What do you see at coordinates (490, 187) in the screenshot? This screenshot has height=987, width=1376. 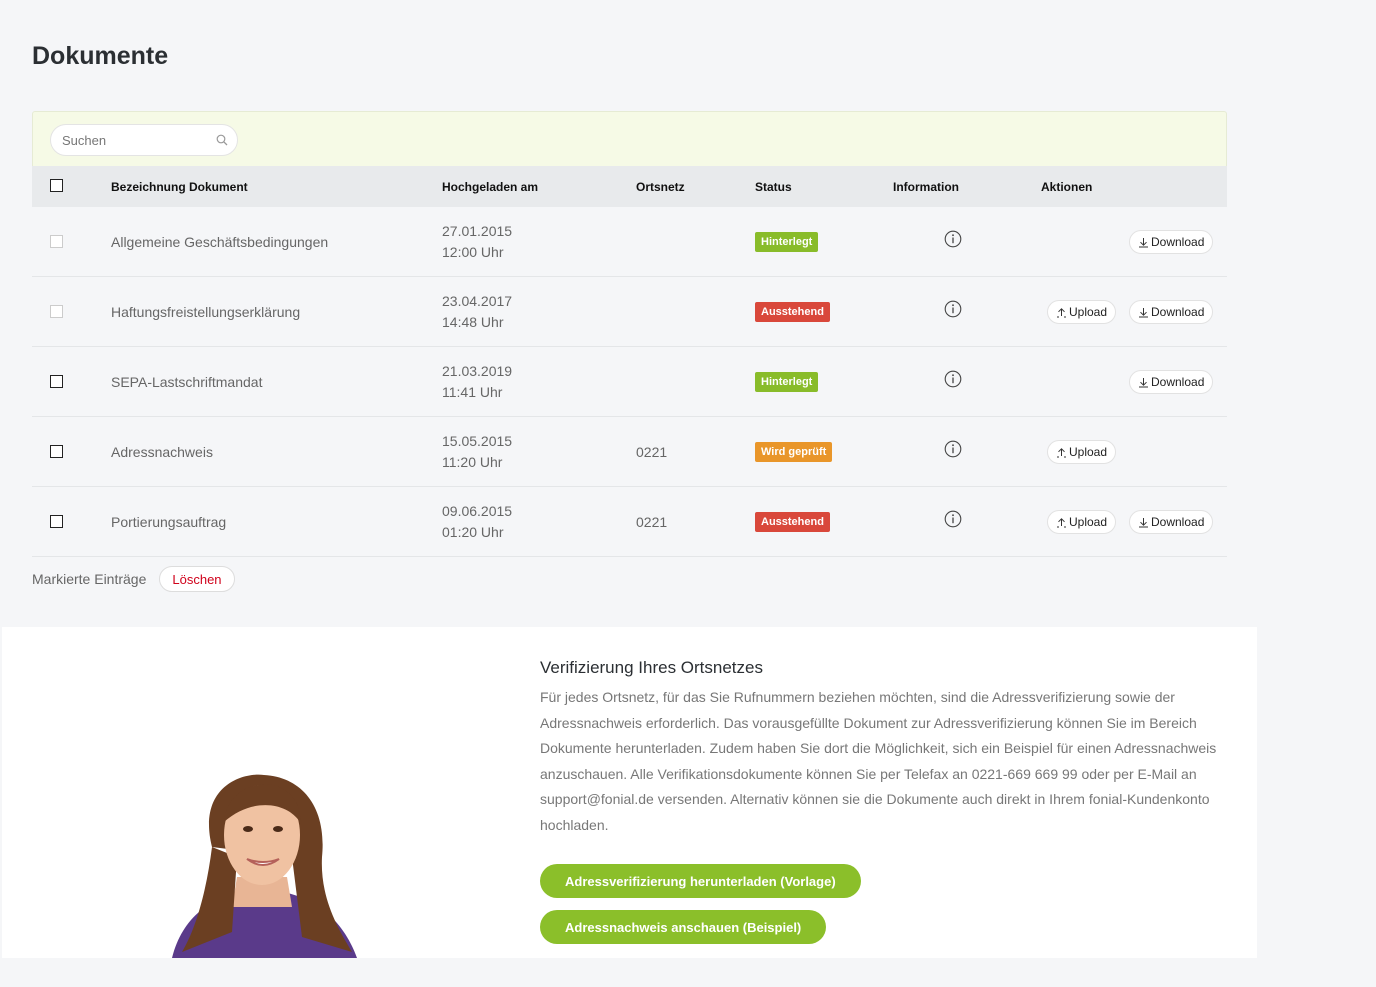 I see `header-uploaded: Hochgeladen am` at bounding box center [490, 187].